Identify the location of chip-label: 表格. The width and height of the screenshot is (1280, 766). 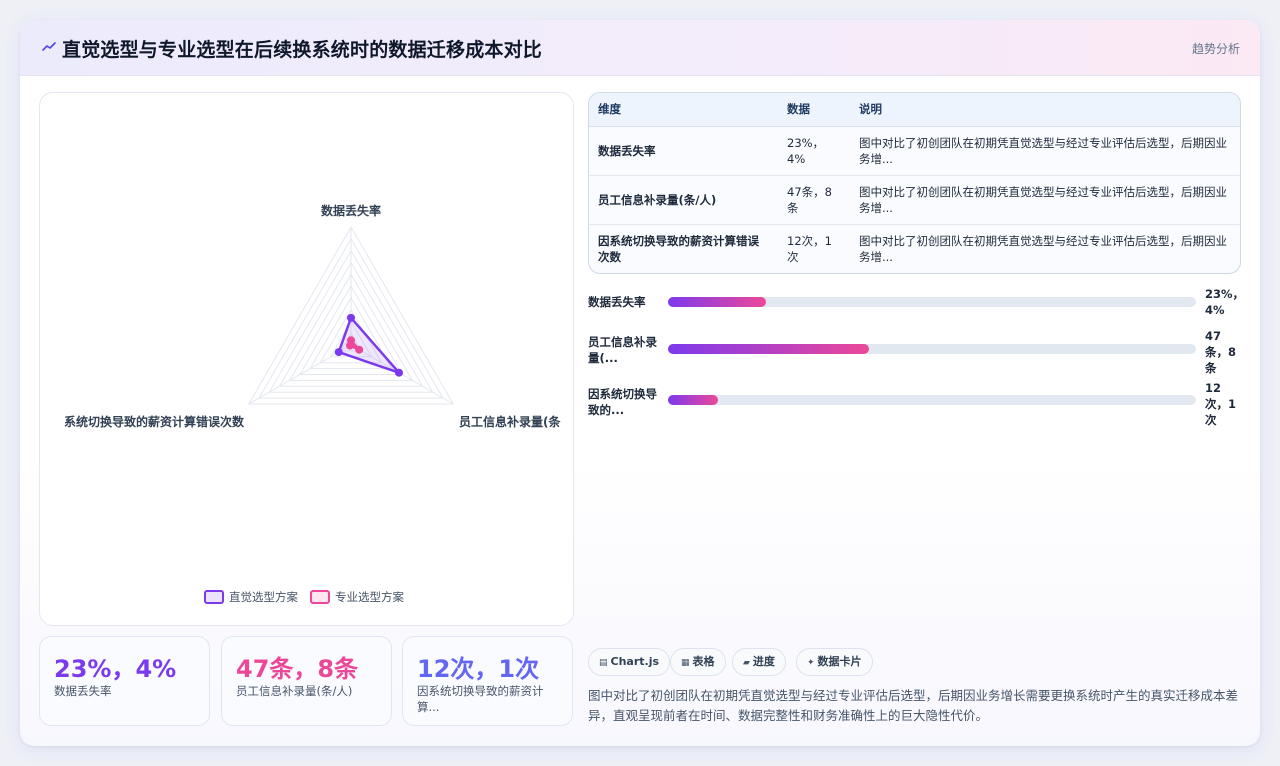
(703, 661).